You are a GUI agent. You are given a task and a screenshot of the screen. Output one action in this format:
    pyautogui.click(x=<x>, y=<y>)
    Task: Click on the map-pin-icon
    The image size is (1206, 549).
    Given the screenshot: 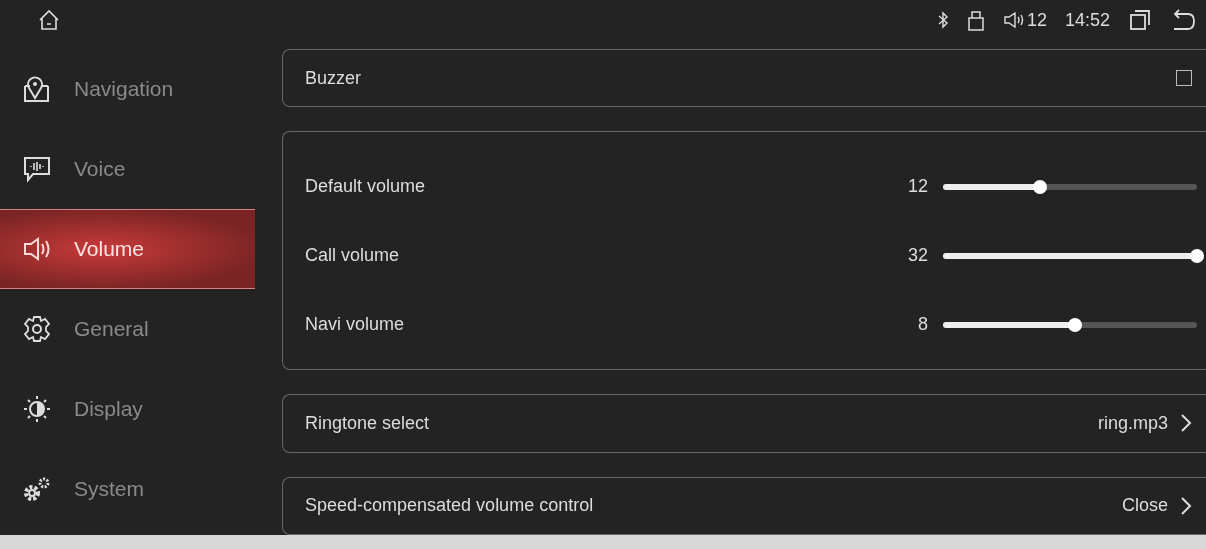 What is the action you would take?
    pyautogui.click(x=37, y=89)
    